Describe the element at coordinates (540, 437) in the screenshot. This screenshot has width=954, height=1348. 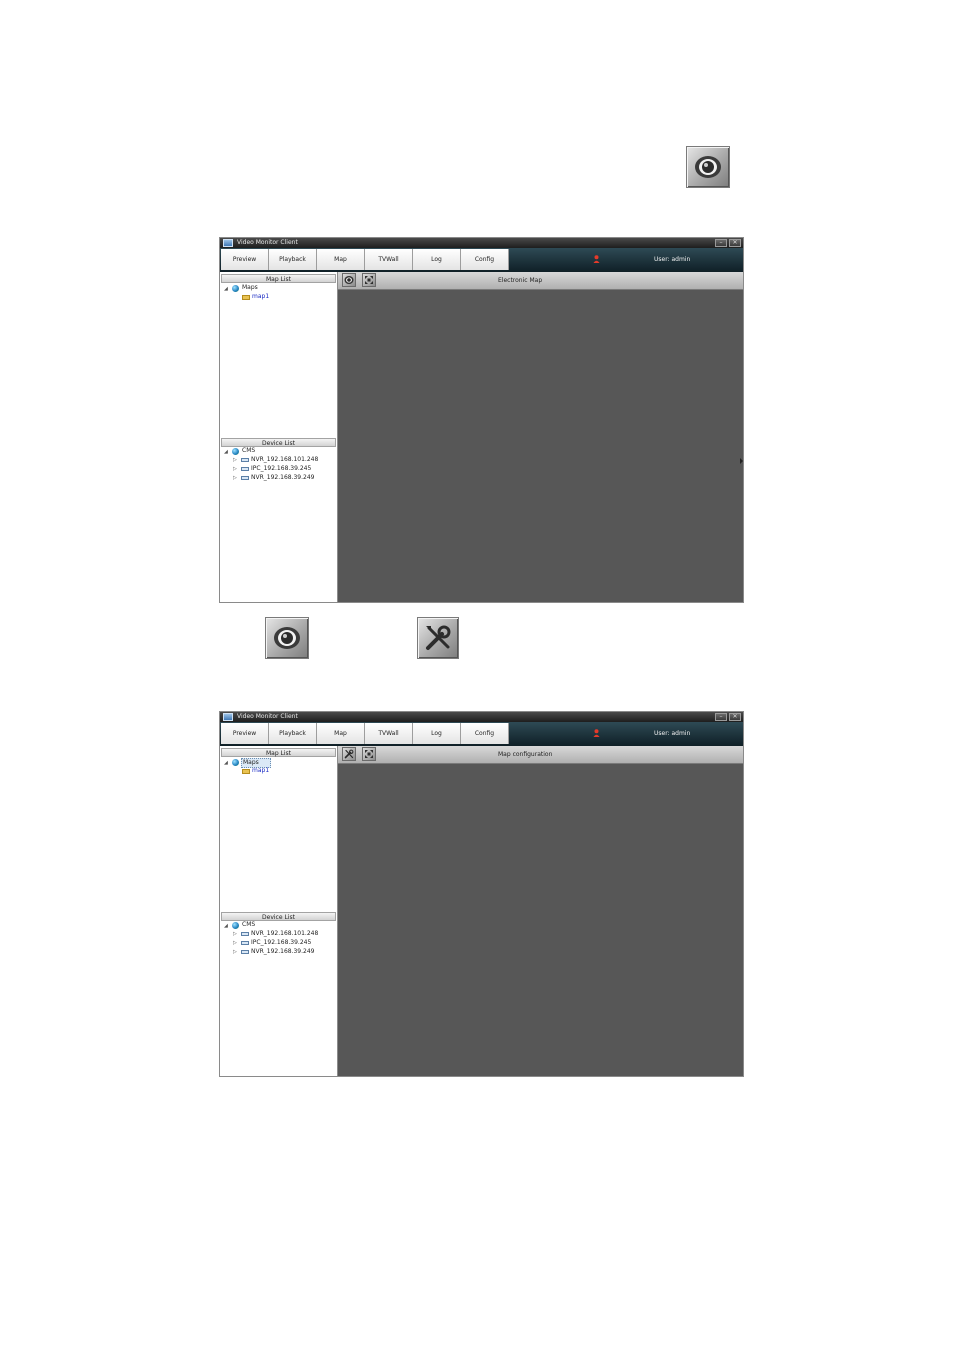
I see `map-area: Electronic Map` at that location.